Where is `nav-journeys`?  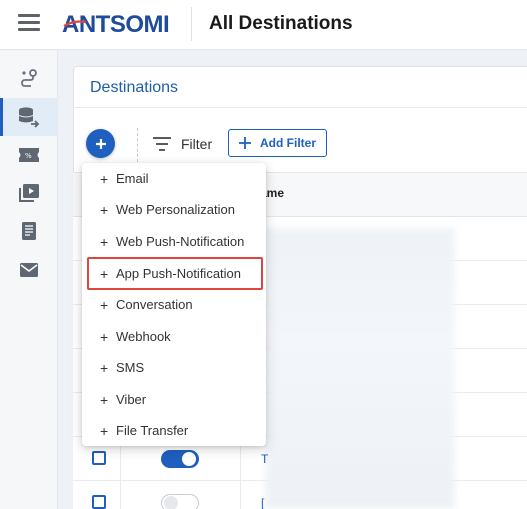
nav-journeys is located at coordinates (29, 78).